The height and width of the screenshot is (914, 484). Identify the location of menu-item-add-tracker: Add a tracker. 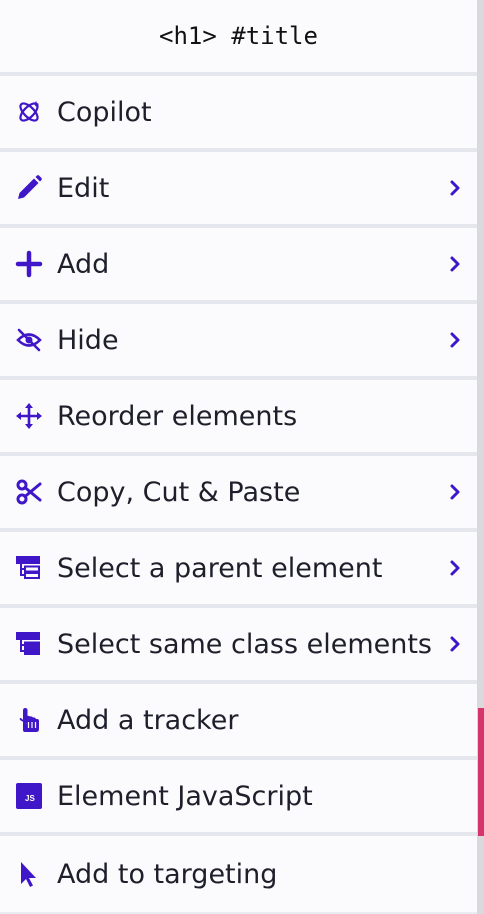
(238, 722).